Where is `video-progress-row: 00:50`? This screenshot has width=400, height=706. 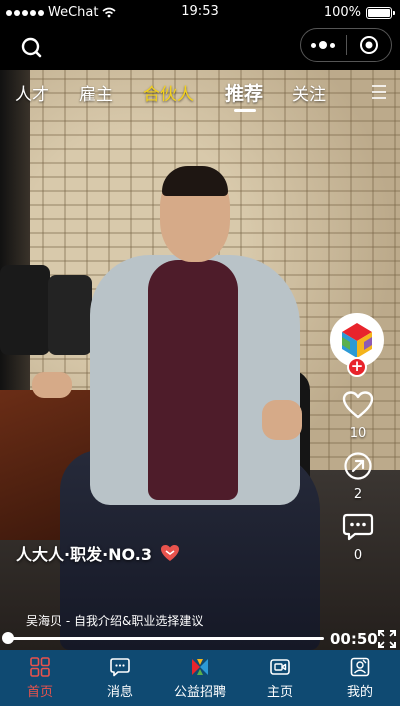 video-progress-row: 00:50 is located at coordinates (200, 639).